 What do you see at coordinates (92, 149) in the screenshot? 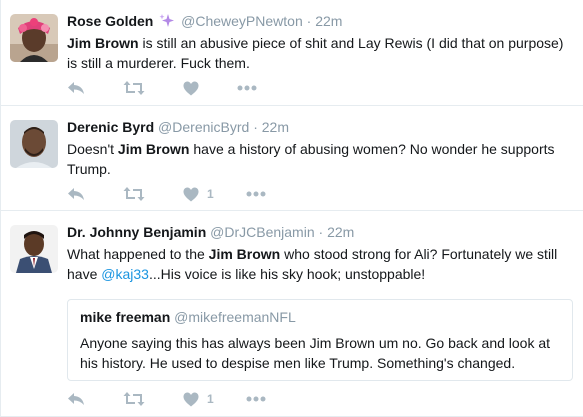
I see `tweet-text-segment: Doesn't` at bounding box center [92, 149].